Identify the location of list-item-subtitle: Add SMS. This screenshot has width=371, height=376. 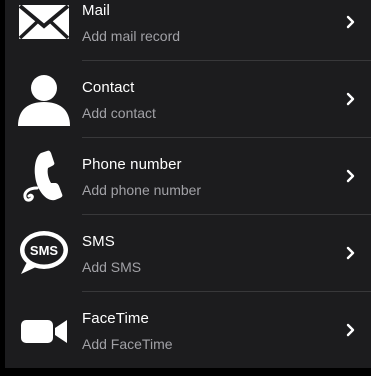
(112, 267).